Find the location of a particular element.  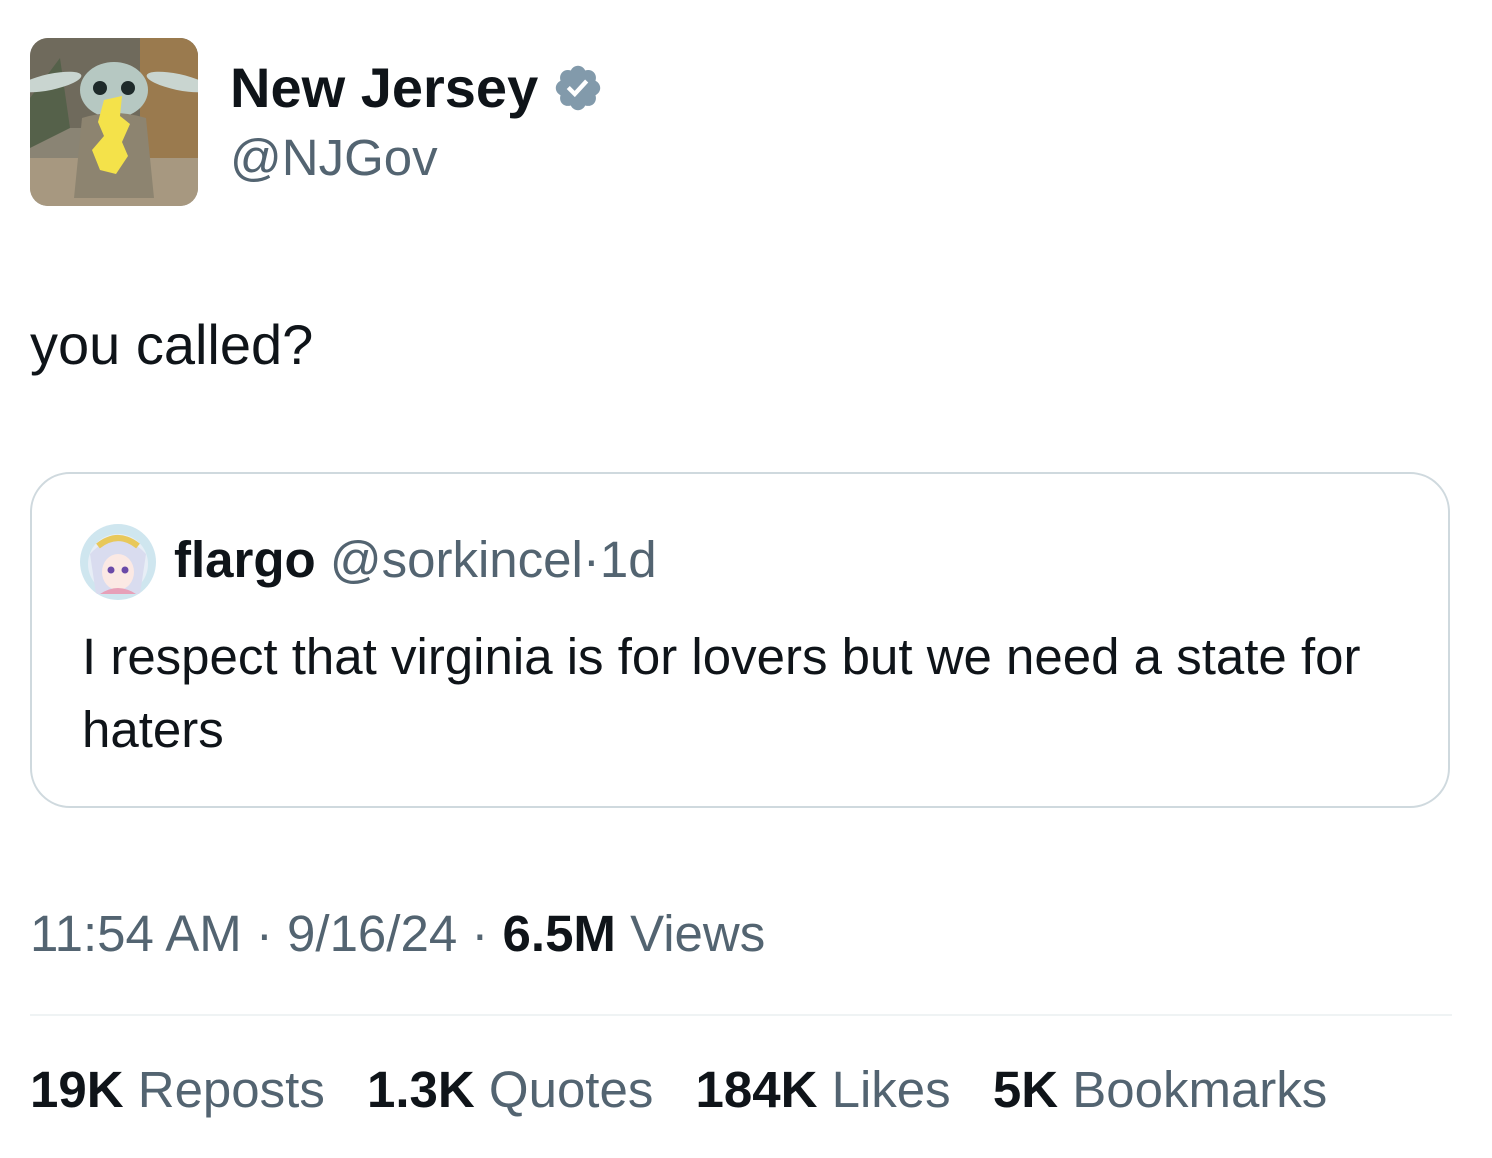

bookmarks-label: Bookmarks is located at coordinates (1200, 1089).